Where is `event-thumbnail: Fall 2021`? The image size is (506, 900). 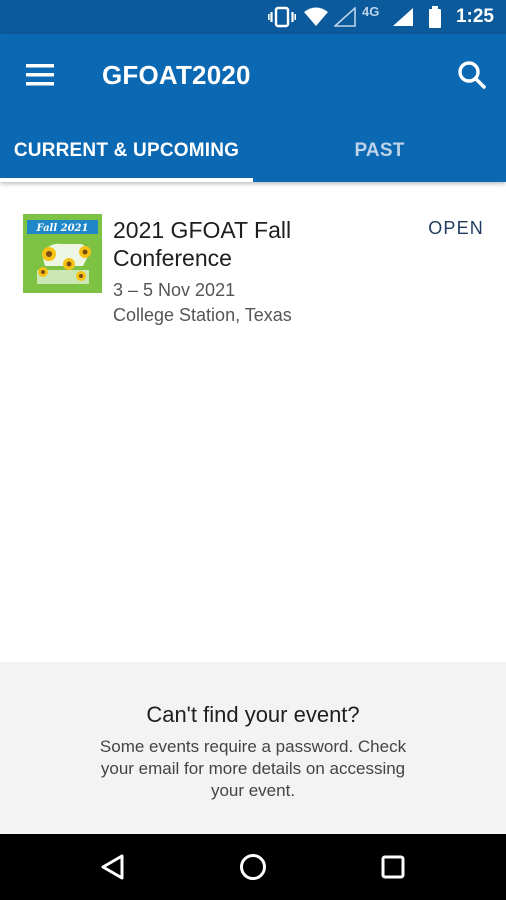
event-thumbnail: Fall 2021 is located at coordinates (62, 253).